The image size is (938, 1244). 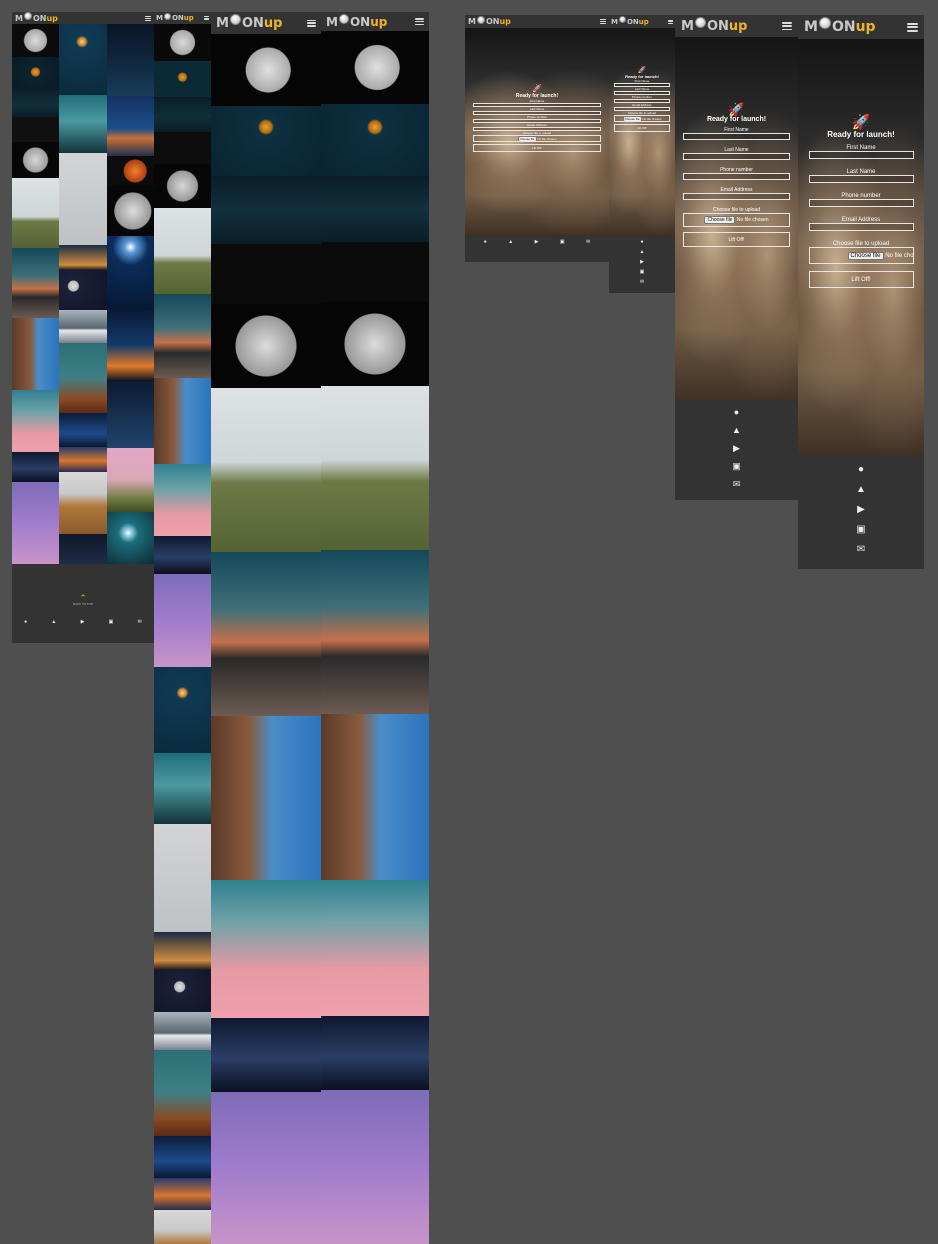 What do you see at coordinates (130, 126) in the screenshot?
I see `photo-golden-gate` at bounding box center [130, 126].